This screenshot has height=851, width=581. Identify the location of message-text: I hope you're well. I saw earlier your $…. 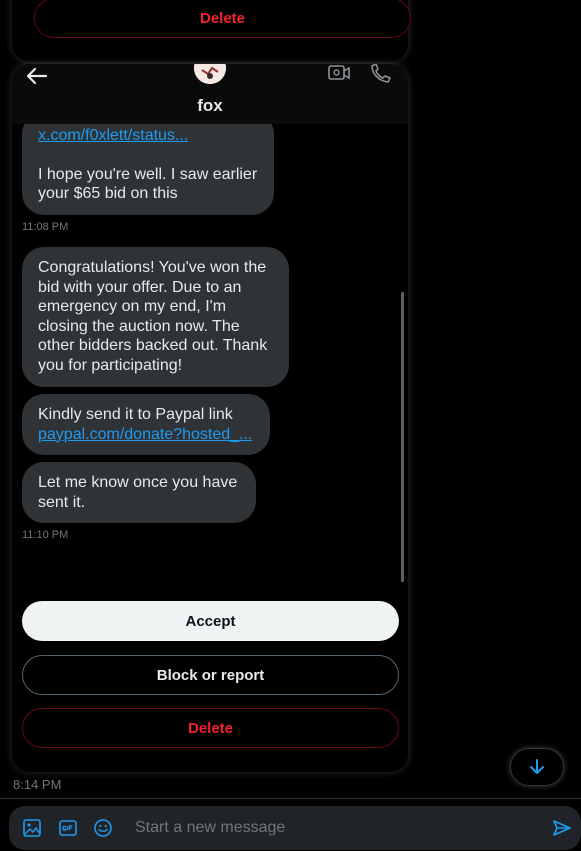
(148, 184).